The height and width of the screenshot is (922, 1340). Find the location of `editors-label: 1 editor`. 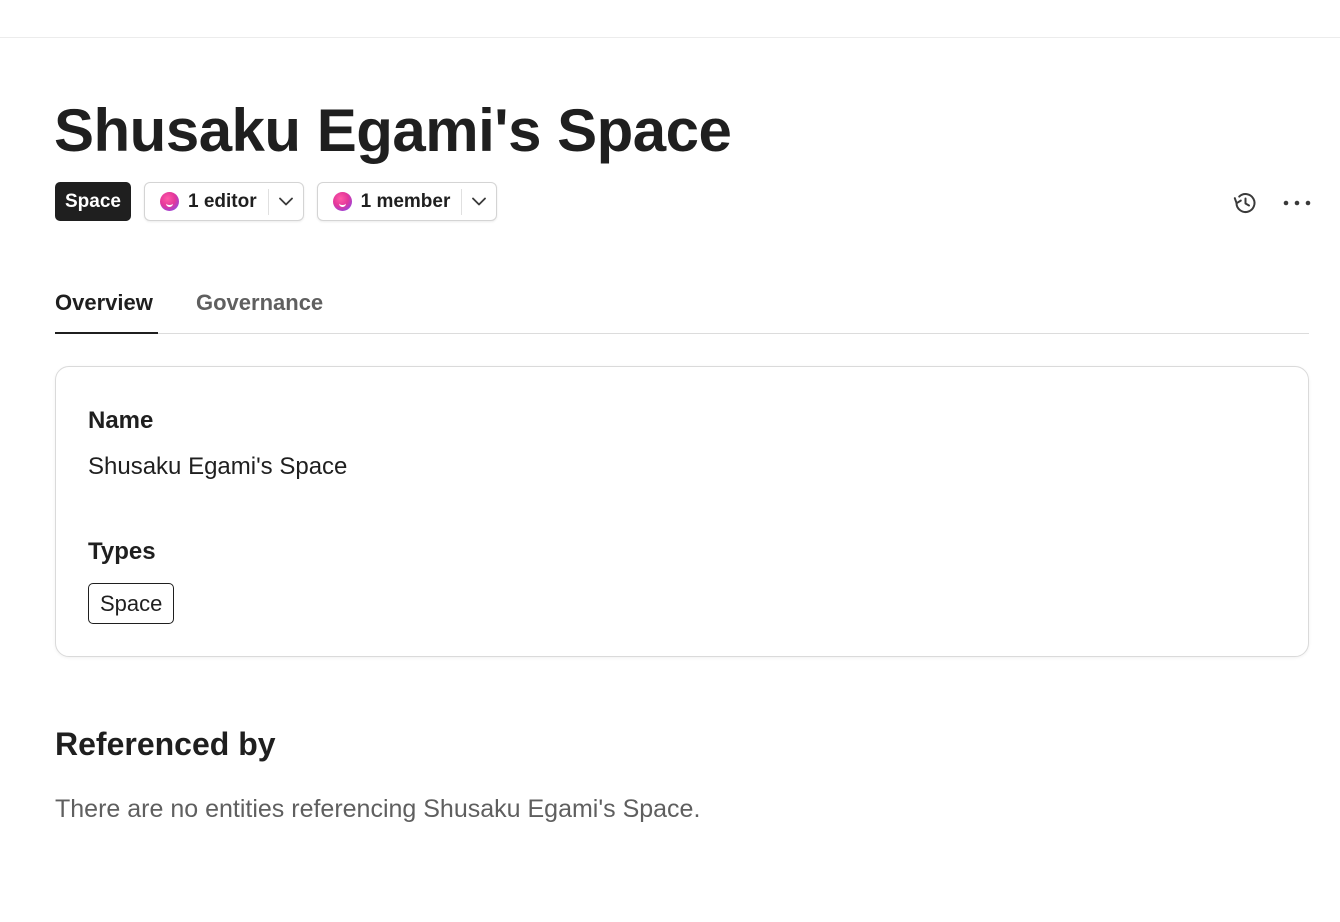

editors-label: 1 editor is located at coordinates (222, 201).